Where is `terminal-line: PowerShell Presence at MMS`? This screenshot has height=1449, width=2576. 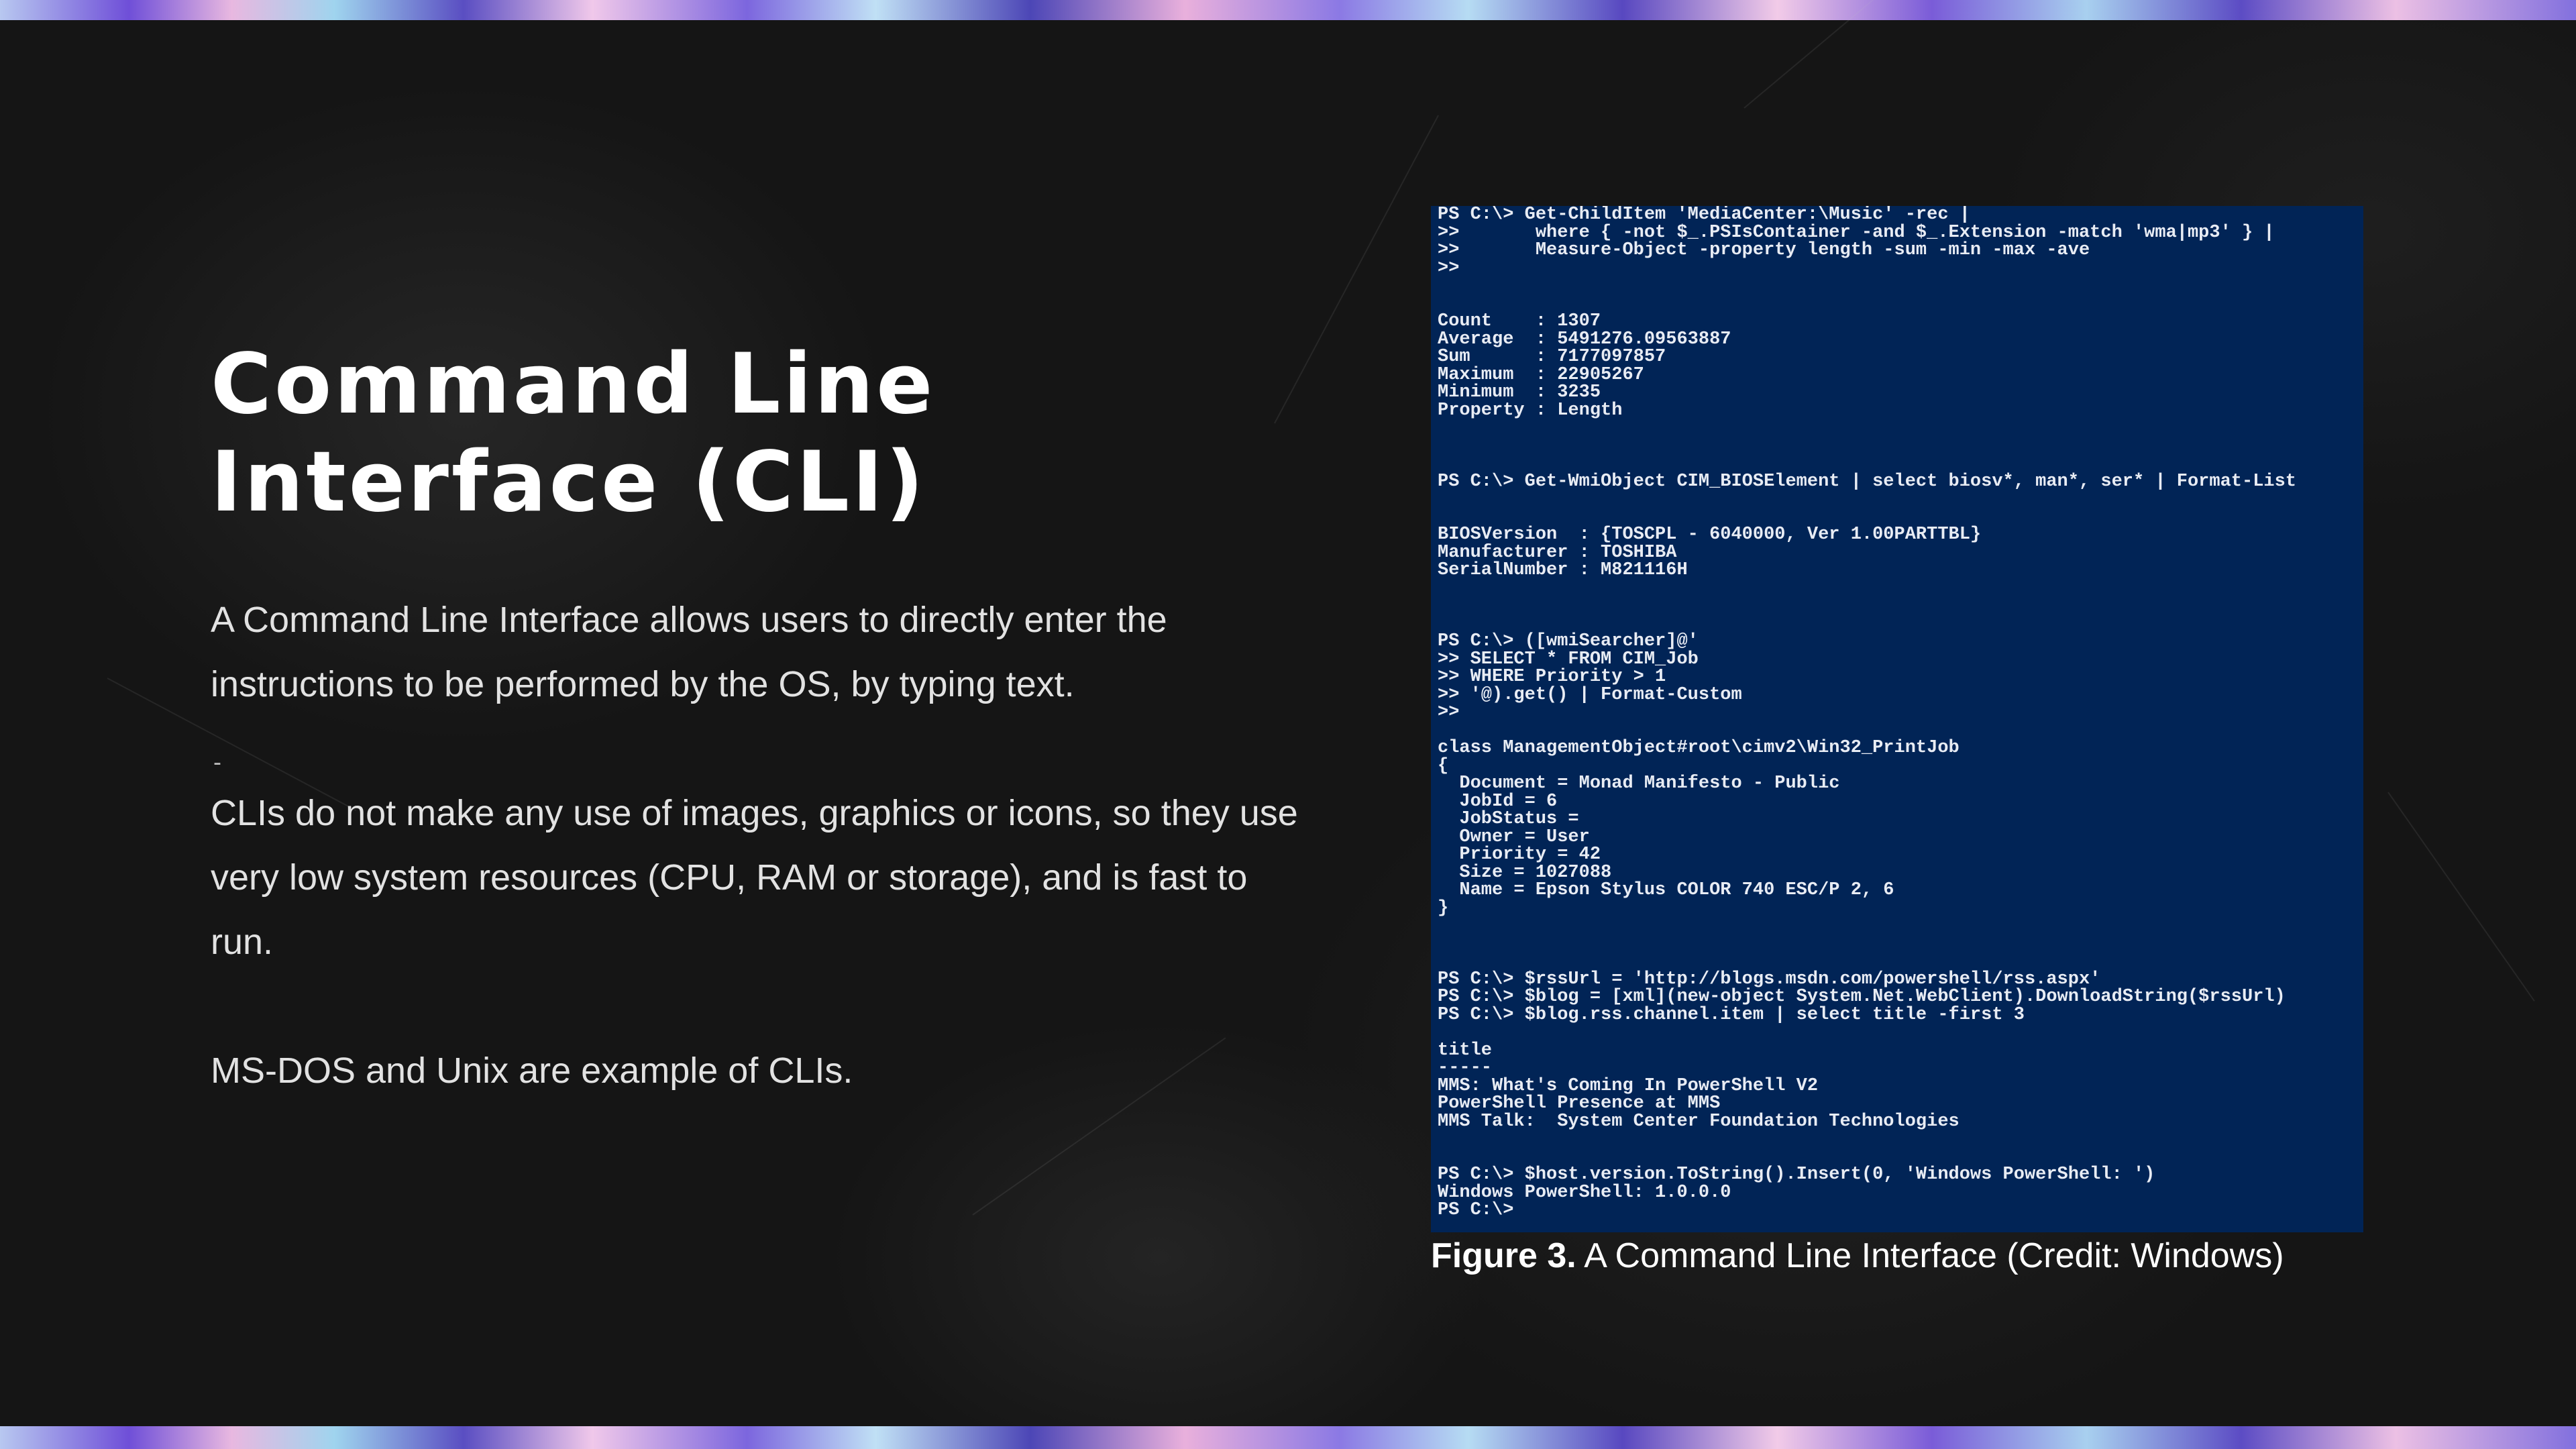 terminal-line: PowerShell Presence at MMS is located at coordinates (1579, 1103).